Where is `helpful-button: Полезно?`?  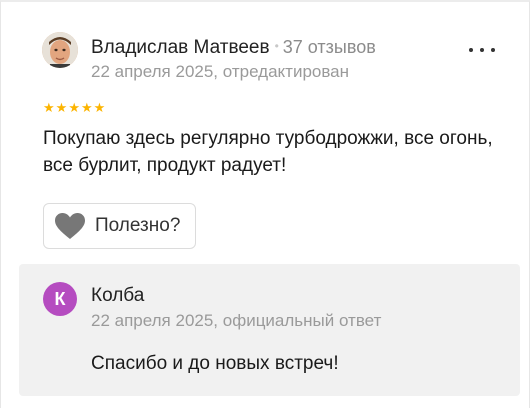 helpful-button: Полезно? is located at coordinates (119, 226).